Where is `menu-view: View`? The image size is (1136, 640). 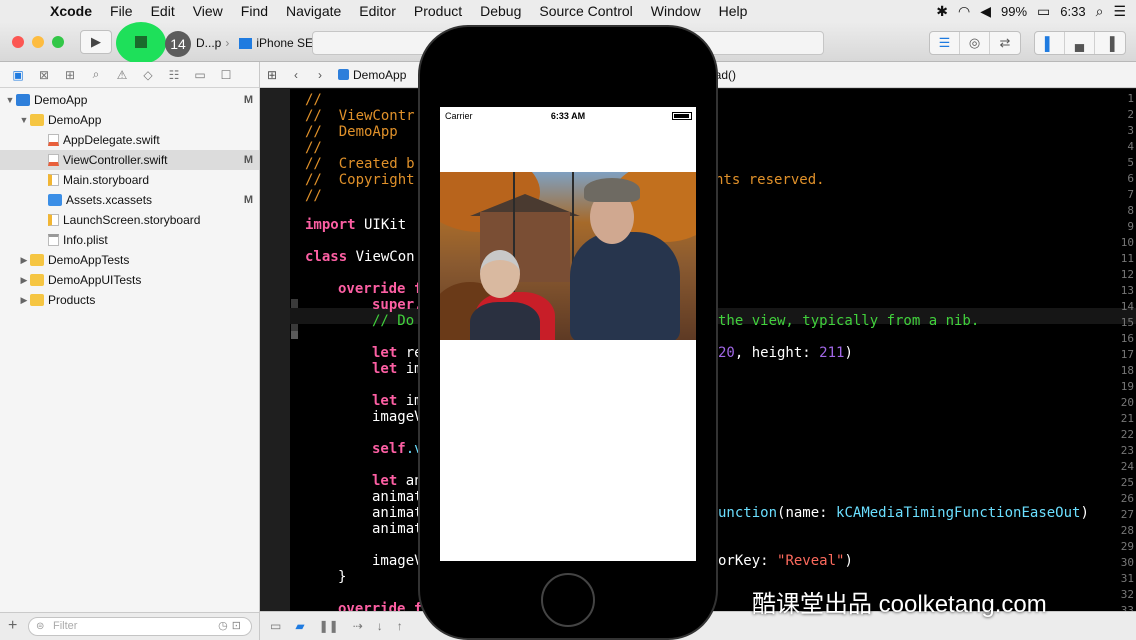
menu-view: View is located at coordinates (208, 11).